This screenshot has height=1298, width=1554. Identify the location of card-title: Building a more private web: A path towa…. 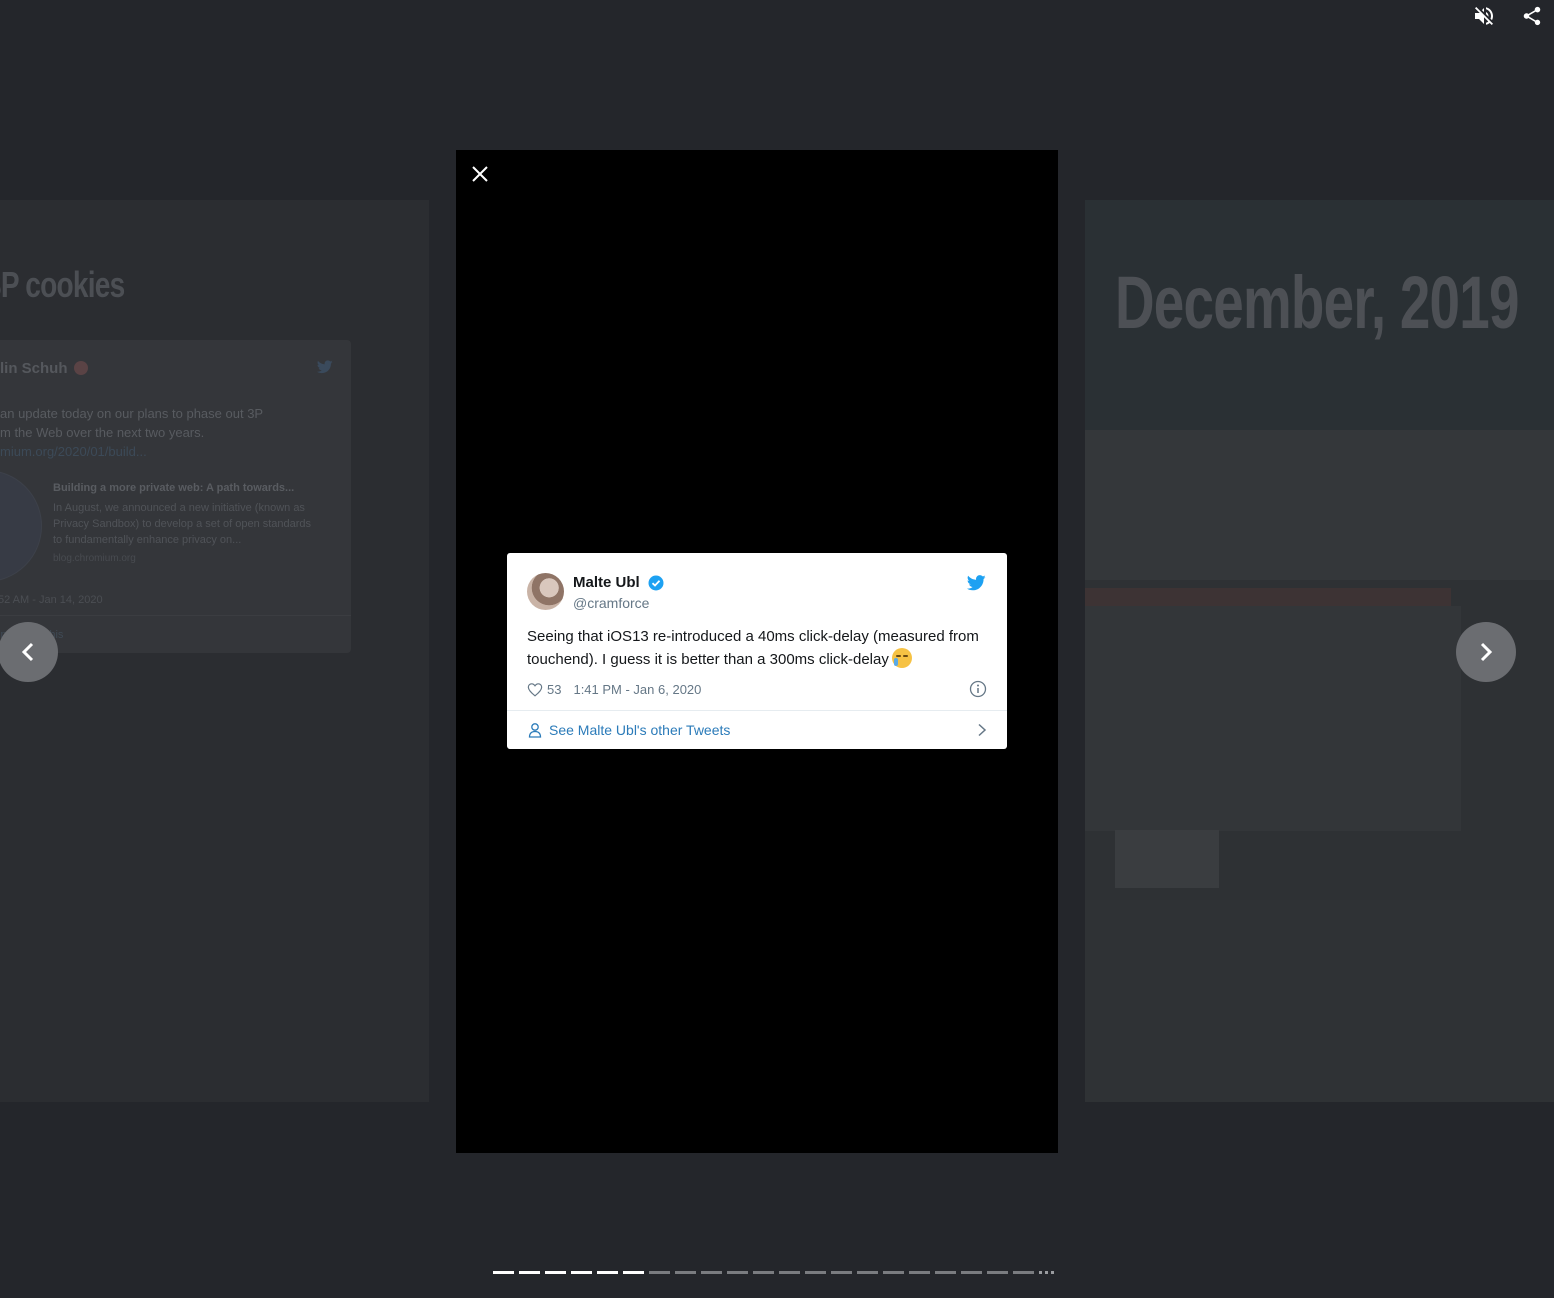
(174, 488).